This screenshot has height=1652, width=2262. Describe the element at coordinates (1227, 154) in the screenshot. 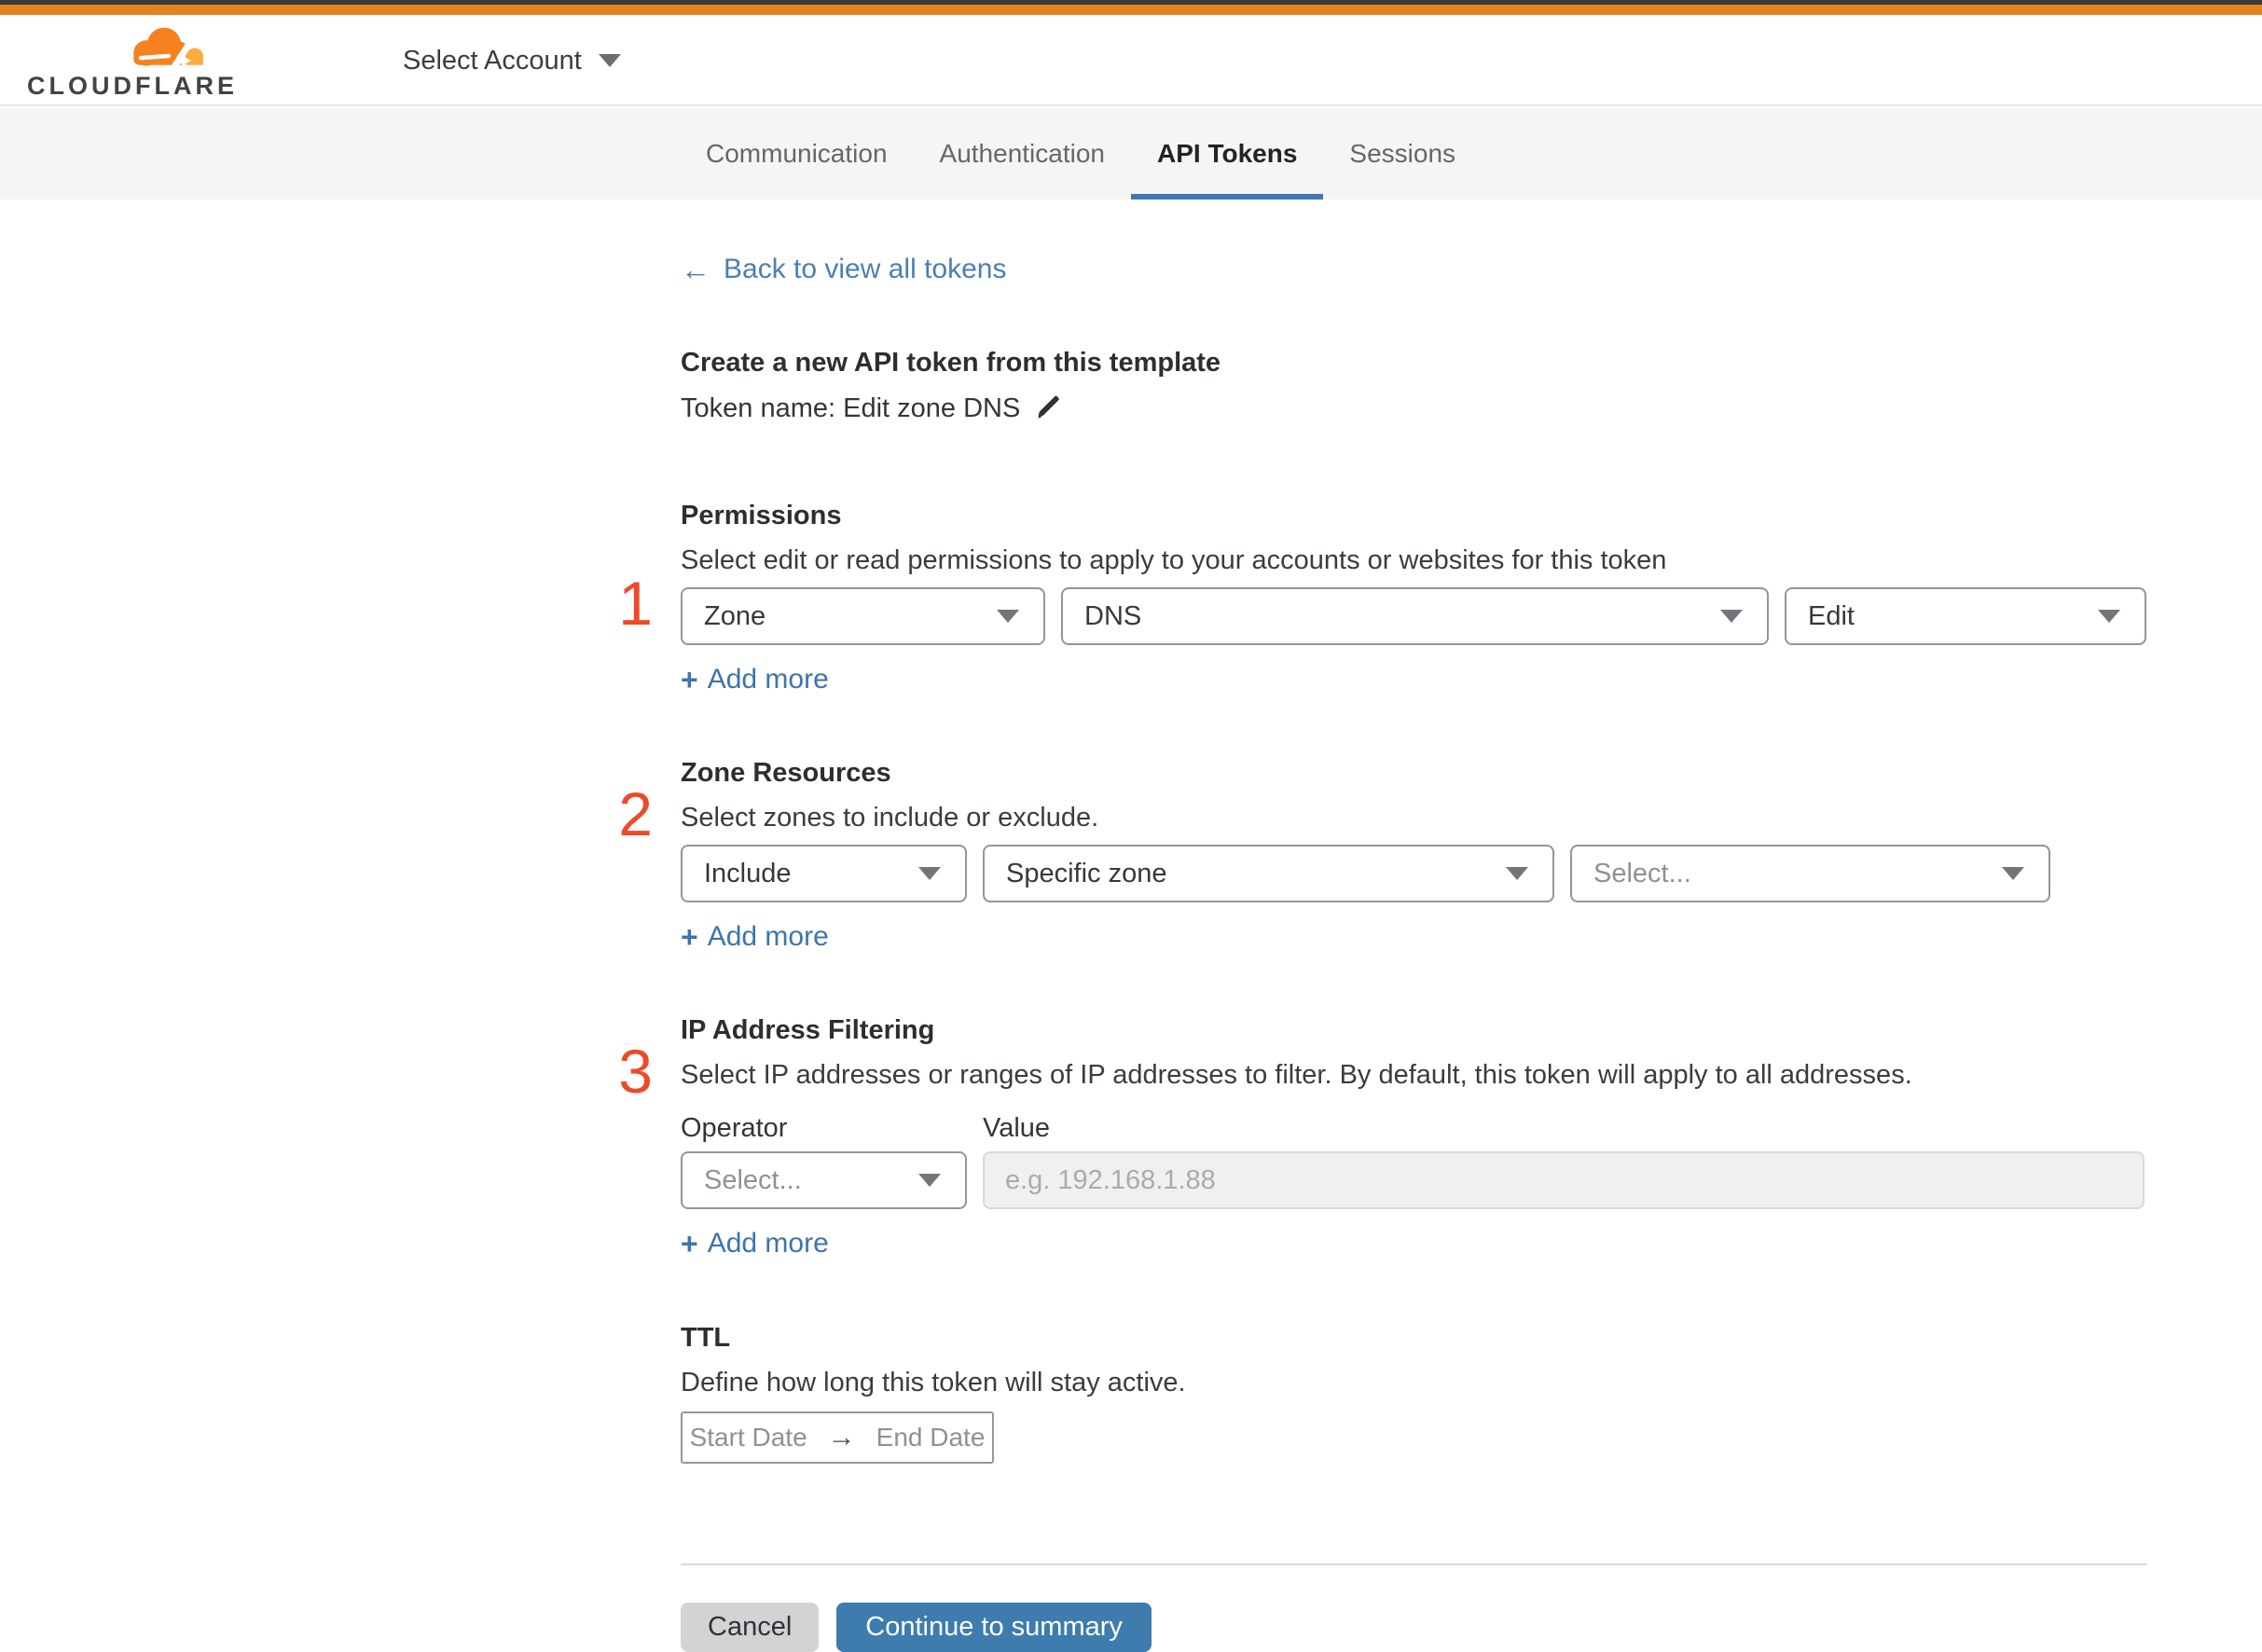

I see `tab-api-tokens: API Tokens` at that location.